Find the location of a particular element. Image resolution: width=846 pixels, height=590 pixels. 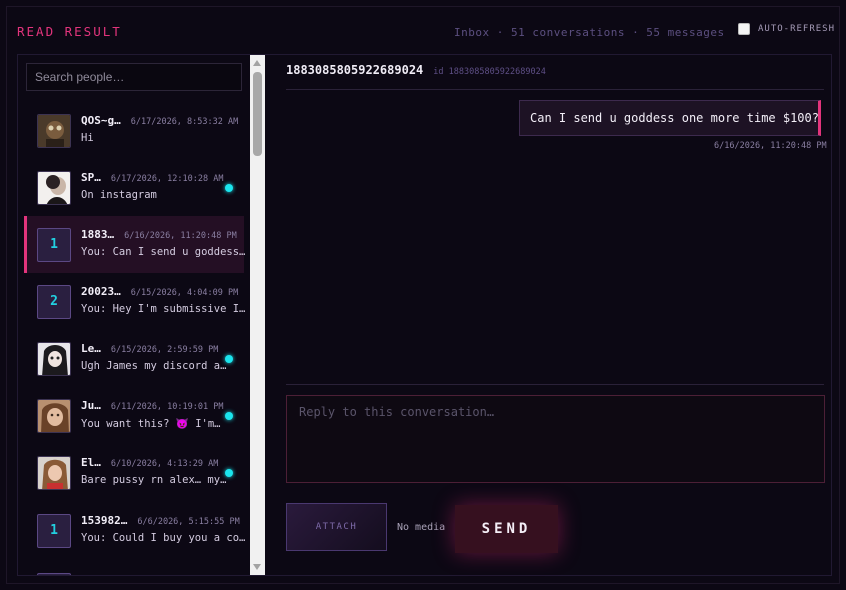

conversation-time: 6/15/2026, 4:04:09 PM is located at coordinates (184, 293).